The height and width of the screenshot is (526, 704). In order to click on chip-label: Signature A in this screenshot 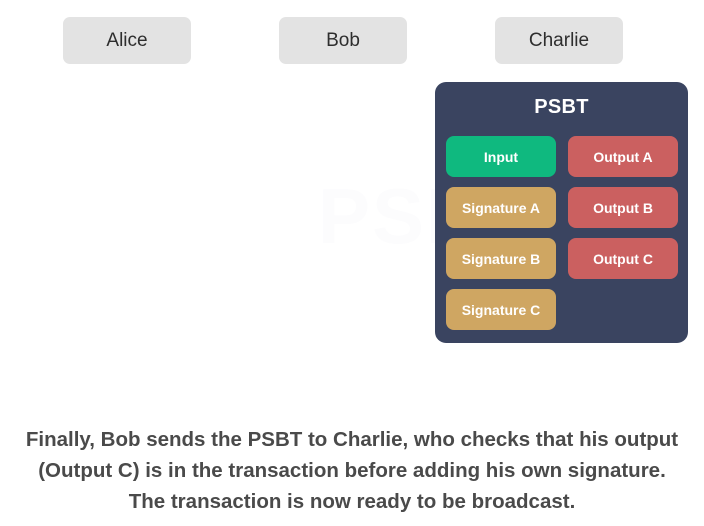, I will do `click(501, 207)`.